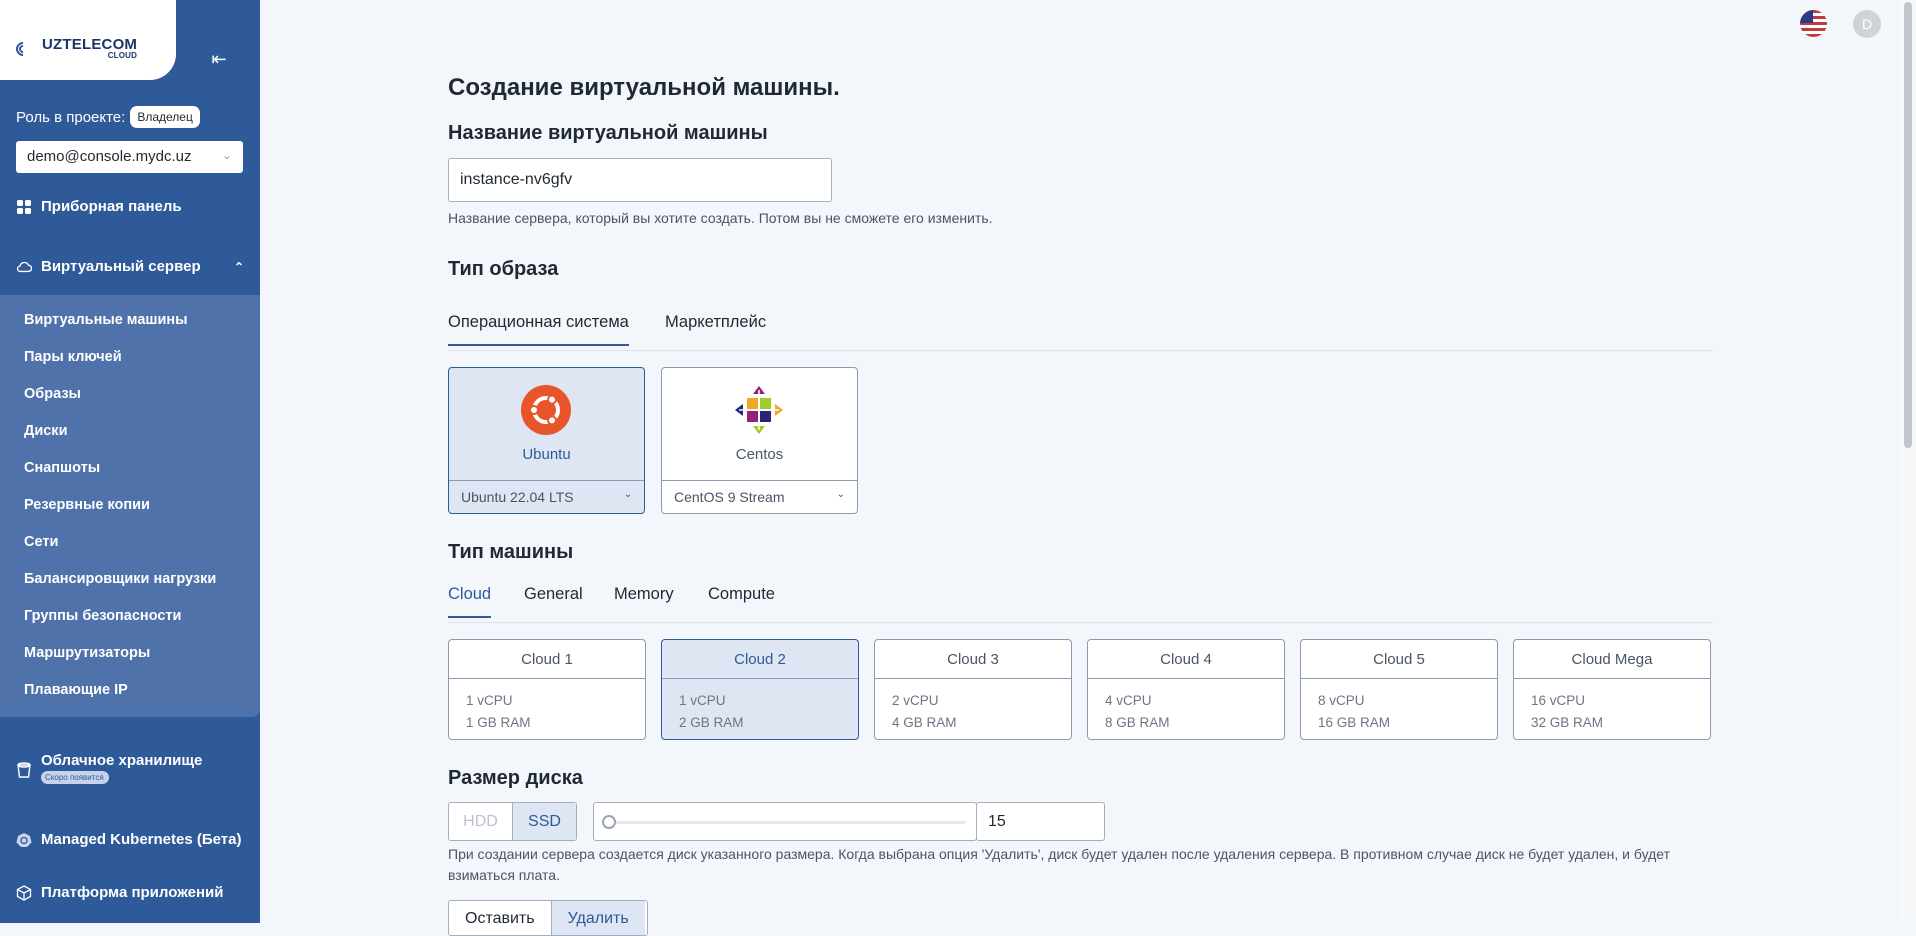 This screenshot has height=936, width=1916. I want to click on nav-cloud-storage-label: Облачное хранилище, so click(122, 760).